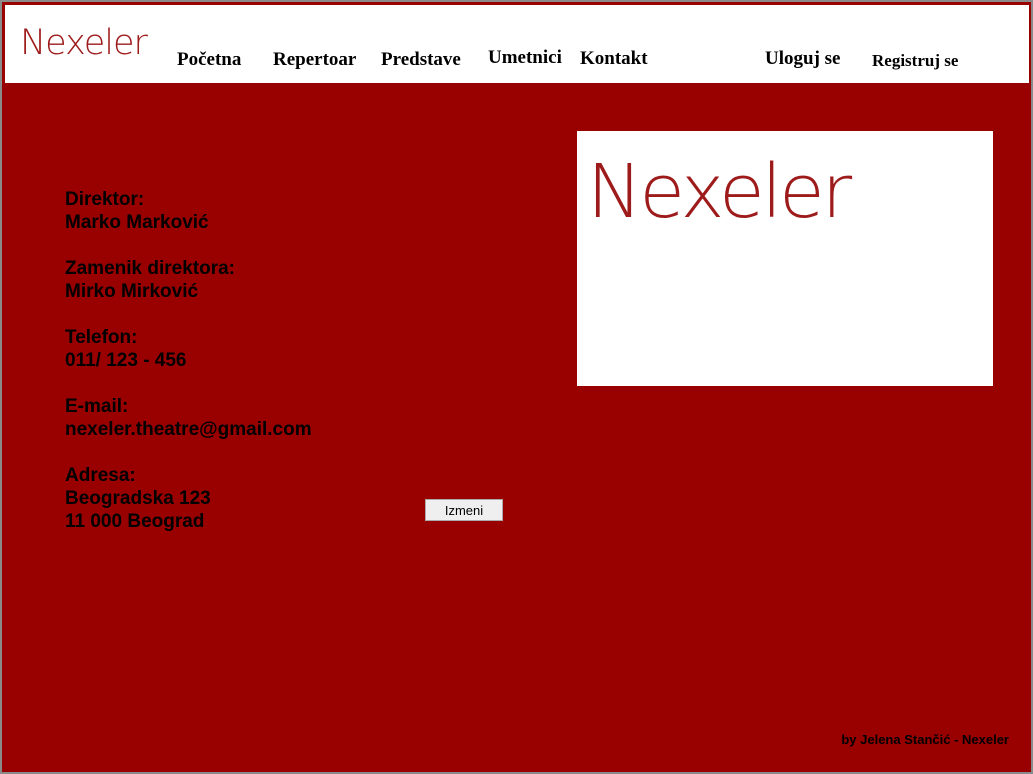  What do you see at coordinates (100, 475) in the screenshot?
I see `address-label: Adresa:` at bounding box center [100, 475].